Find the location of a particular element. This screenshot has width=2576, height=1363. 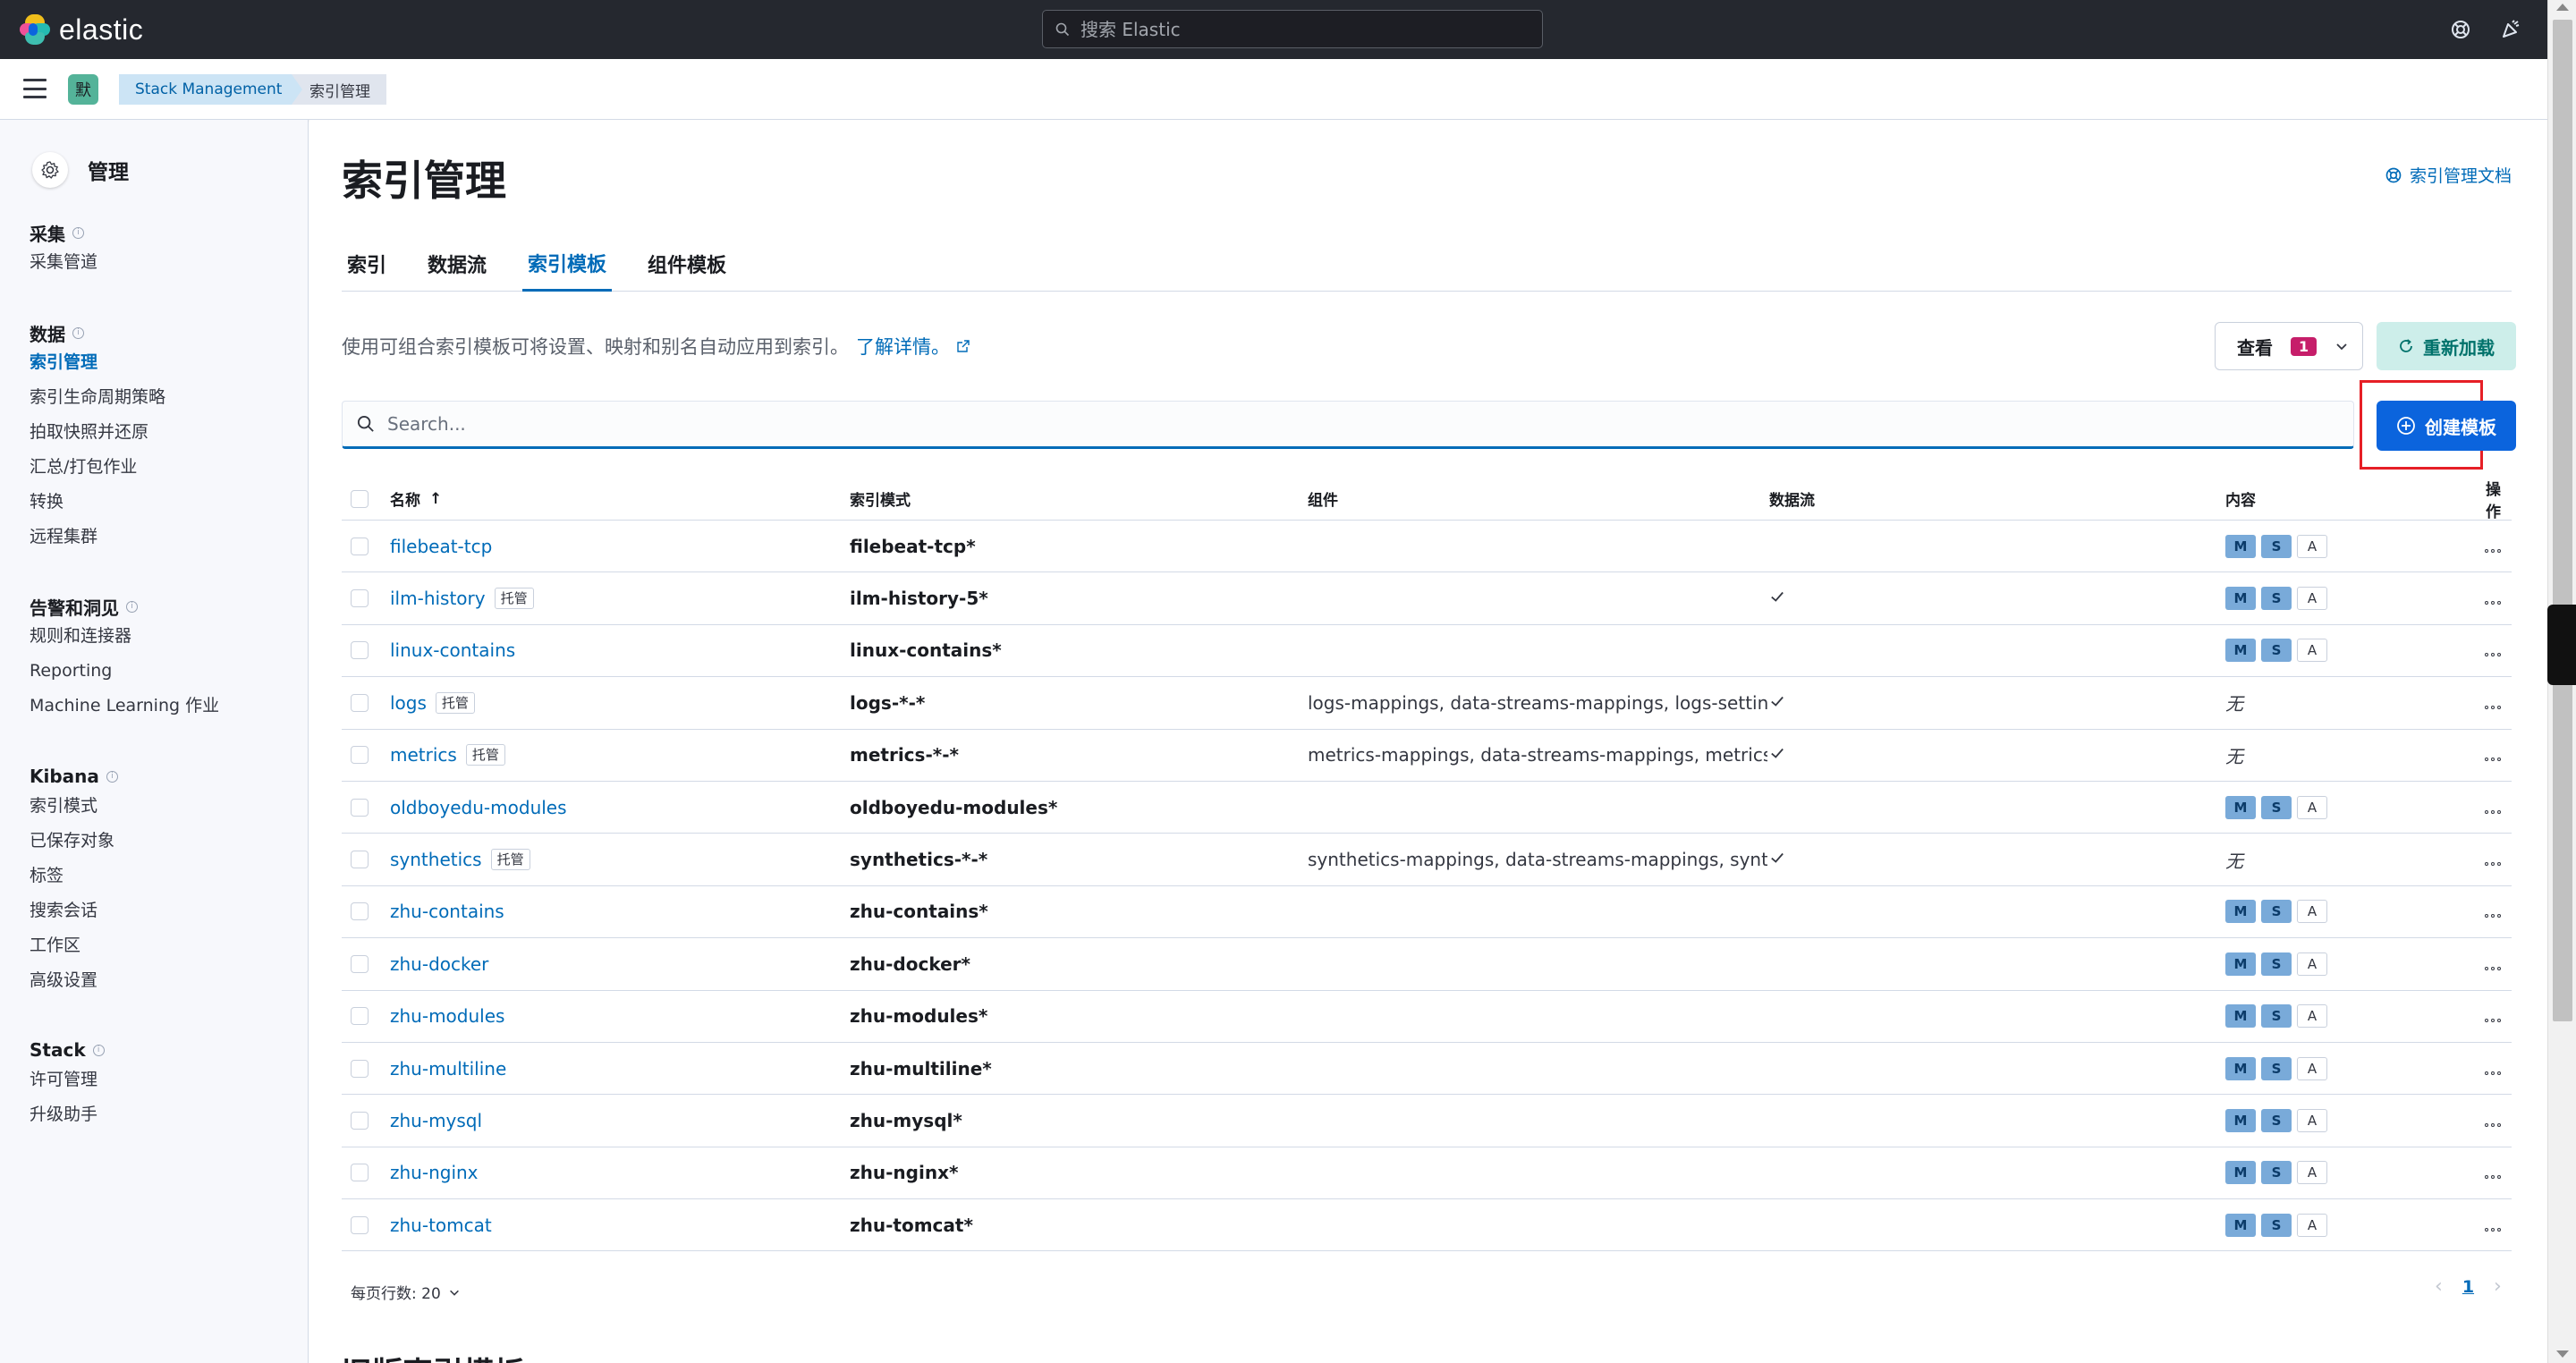

global-search-input is located at coordinates (1295, 29).